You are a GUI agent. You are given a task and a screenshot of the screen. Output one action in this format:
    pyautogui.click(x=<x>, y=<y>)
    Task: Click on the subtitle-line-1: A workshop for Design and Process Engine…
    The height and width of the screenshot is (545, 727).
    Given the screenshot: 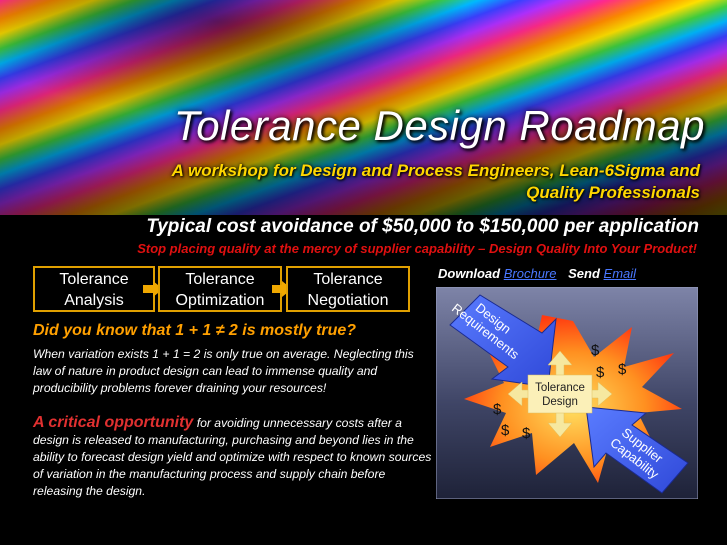 What is the action you would take?
    pyautogui.click(x=435, y=170)
    